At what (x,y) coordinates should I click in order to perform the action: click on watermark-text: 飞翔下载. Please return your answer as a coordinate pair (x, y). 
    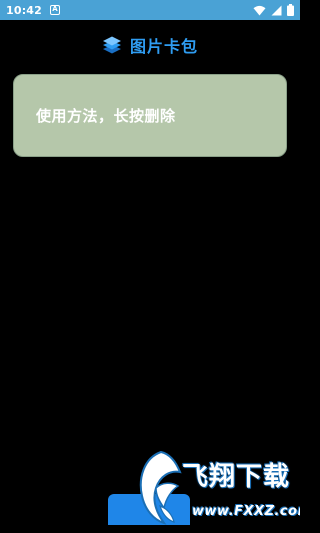
    Looking at the image, I should click on (236, 477).